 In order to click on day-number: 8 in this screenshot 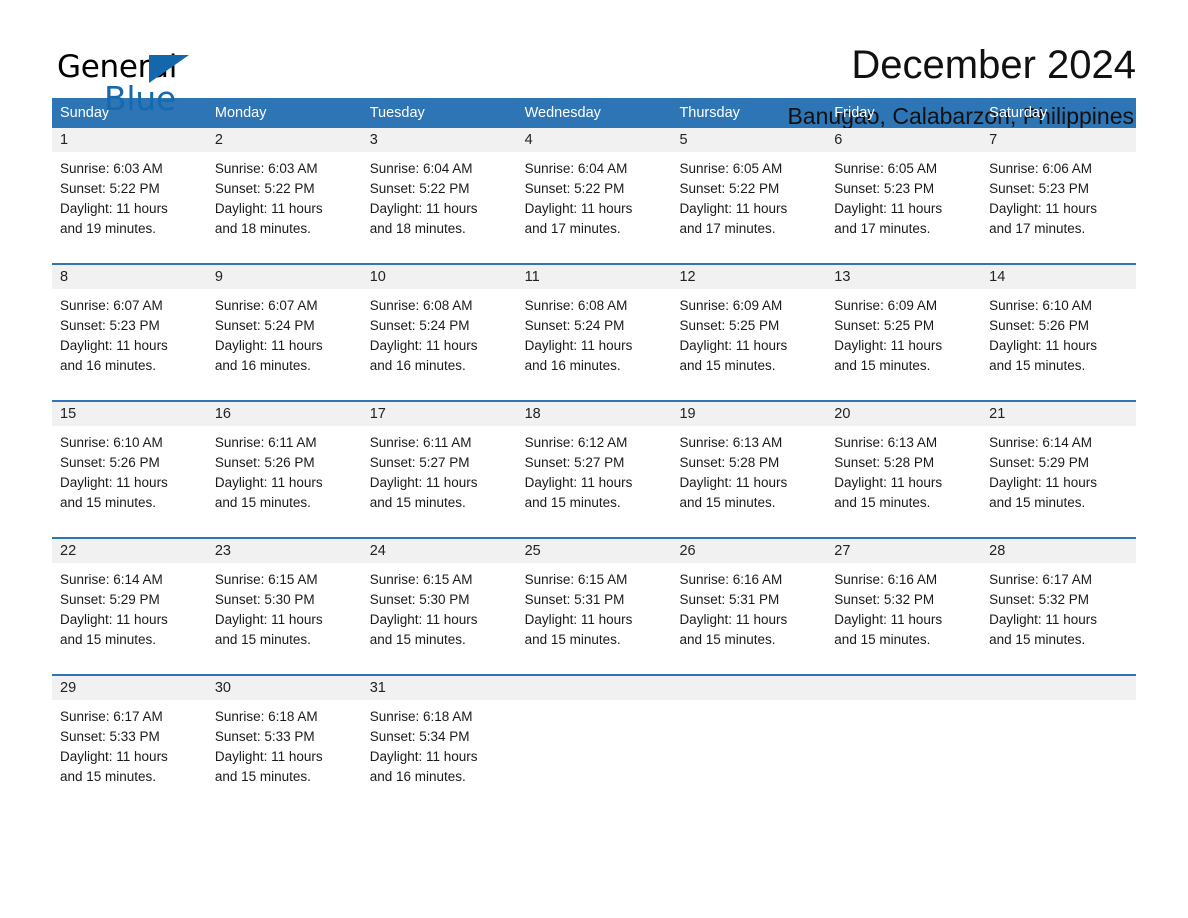, I will do `click(129, 277)`.